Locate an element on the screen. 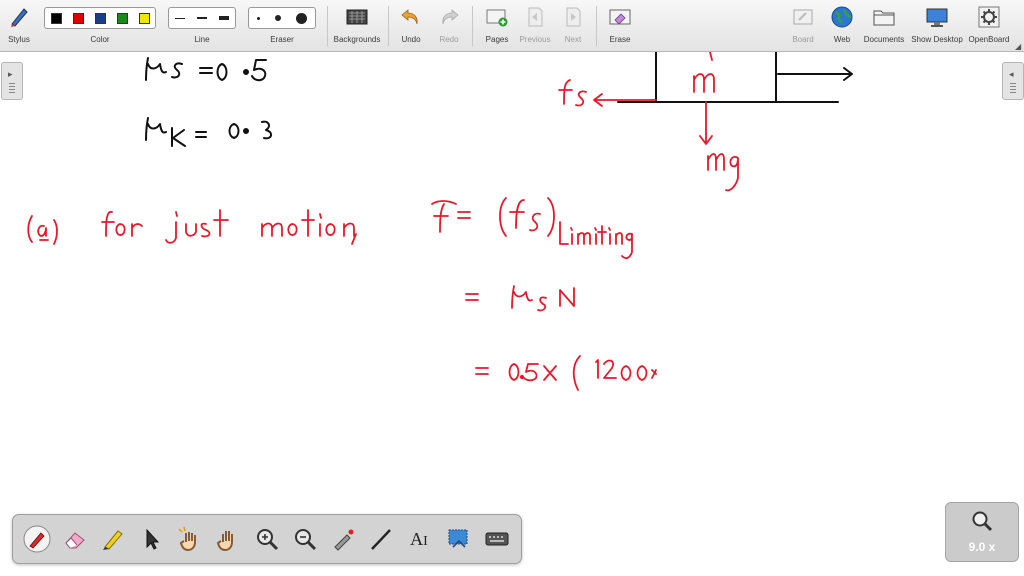 The height and width of the screenshot is (576, 1024). fs-label is located at coordinates (572, 93).